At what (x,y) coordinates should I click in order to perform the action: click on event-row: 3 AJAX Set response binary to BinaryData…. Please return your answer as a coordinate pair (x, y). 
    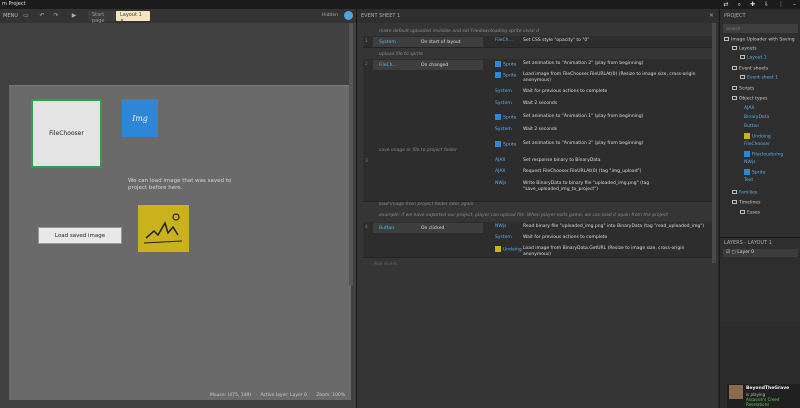
    Looking at the image, I should click on (539, 179).